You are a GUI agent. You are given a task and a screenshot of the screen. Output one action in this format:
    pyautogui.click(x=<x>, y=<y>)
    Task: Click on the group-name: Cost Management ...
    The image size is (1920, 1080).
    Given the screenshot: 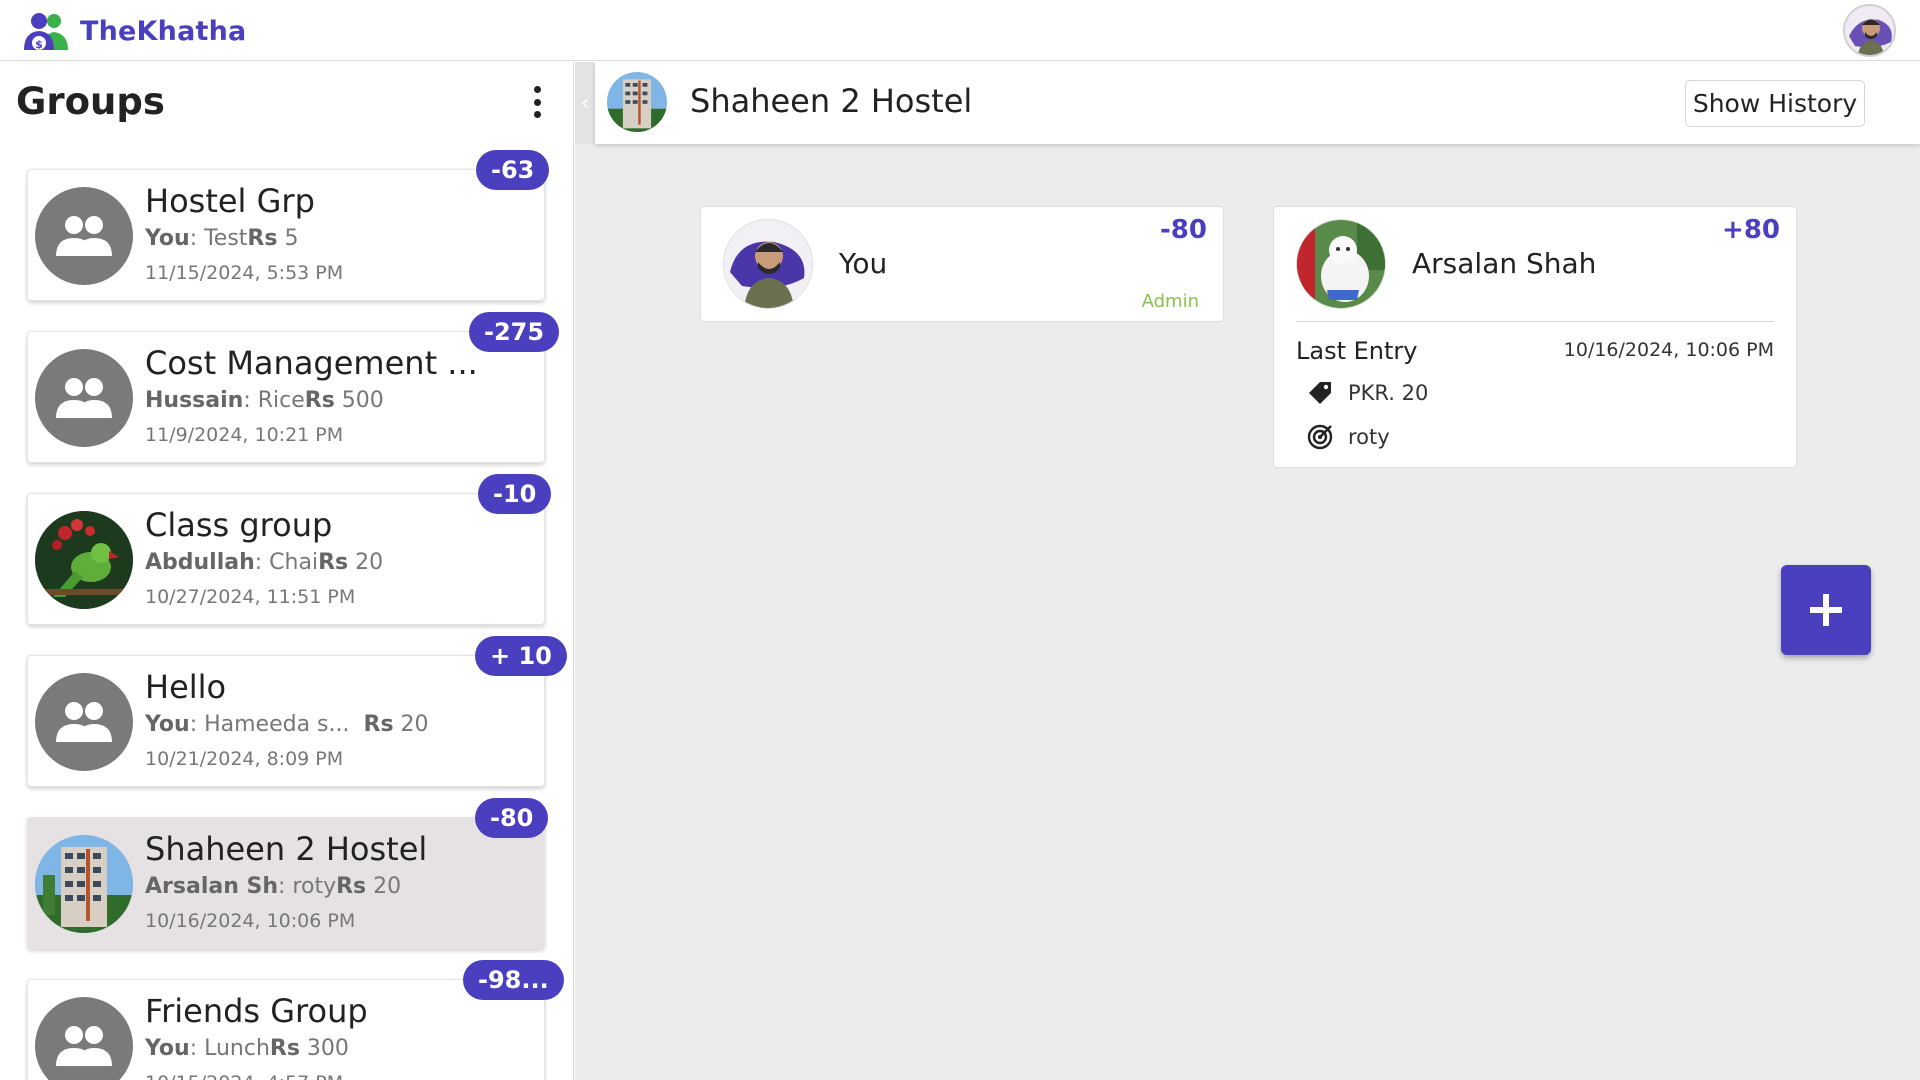 What is the action you would take?
    pyautogui.click(x=311, y=363)
    